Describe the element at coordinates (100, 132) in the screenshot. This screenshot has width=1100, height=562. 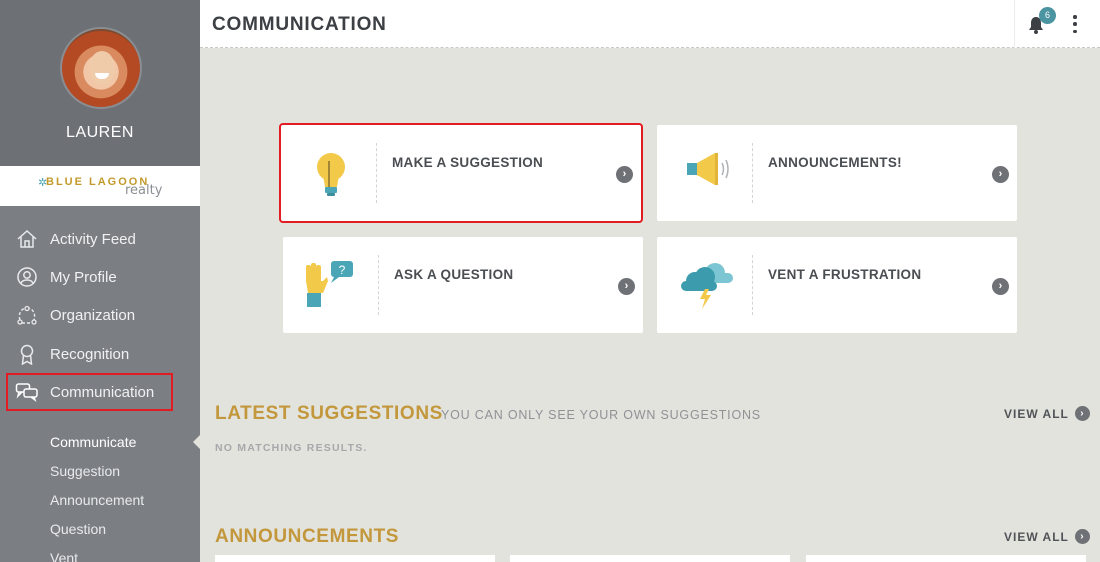
I see `user-name: LAUREN` at that location.